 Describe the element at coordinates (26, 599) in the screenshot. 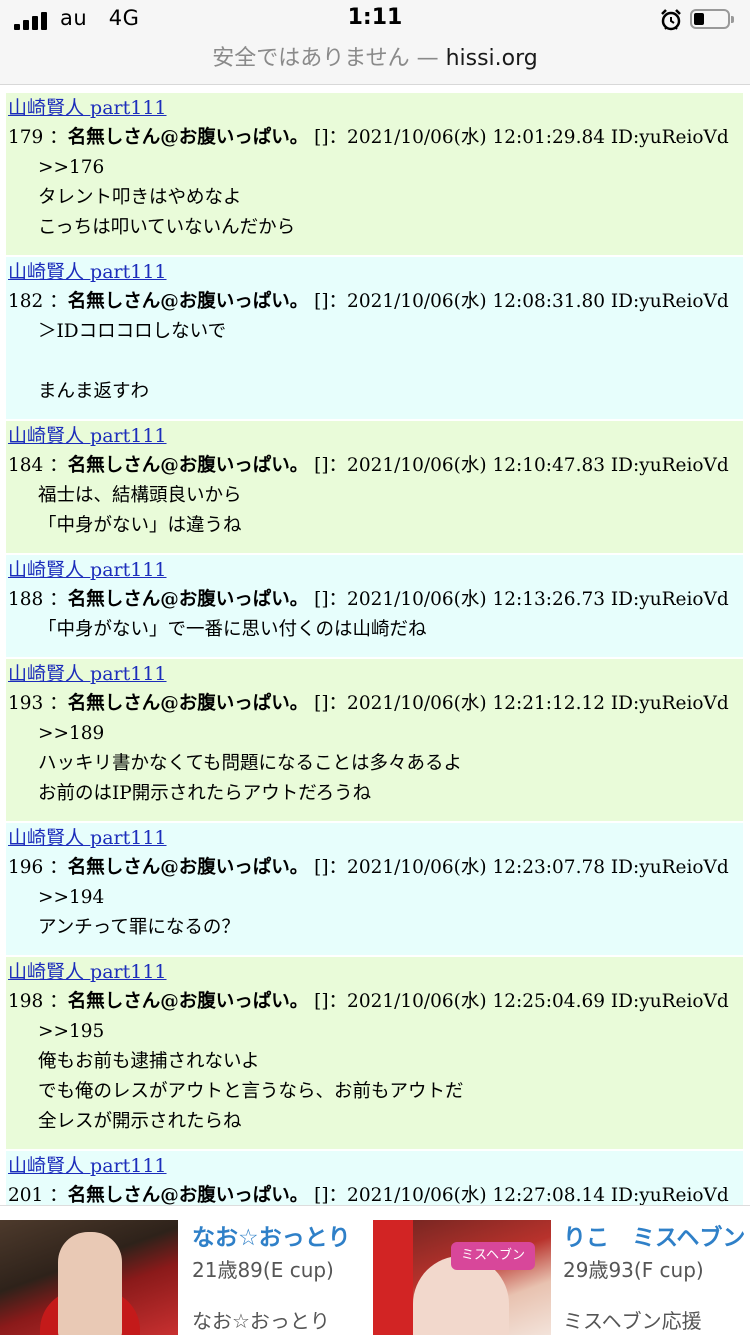

I see `post-number: 188` at that location.